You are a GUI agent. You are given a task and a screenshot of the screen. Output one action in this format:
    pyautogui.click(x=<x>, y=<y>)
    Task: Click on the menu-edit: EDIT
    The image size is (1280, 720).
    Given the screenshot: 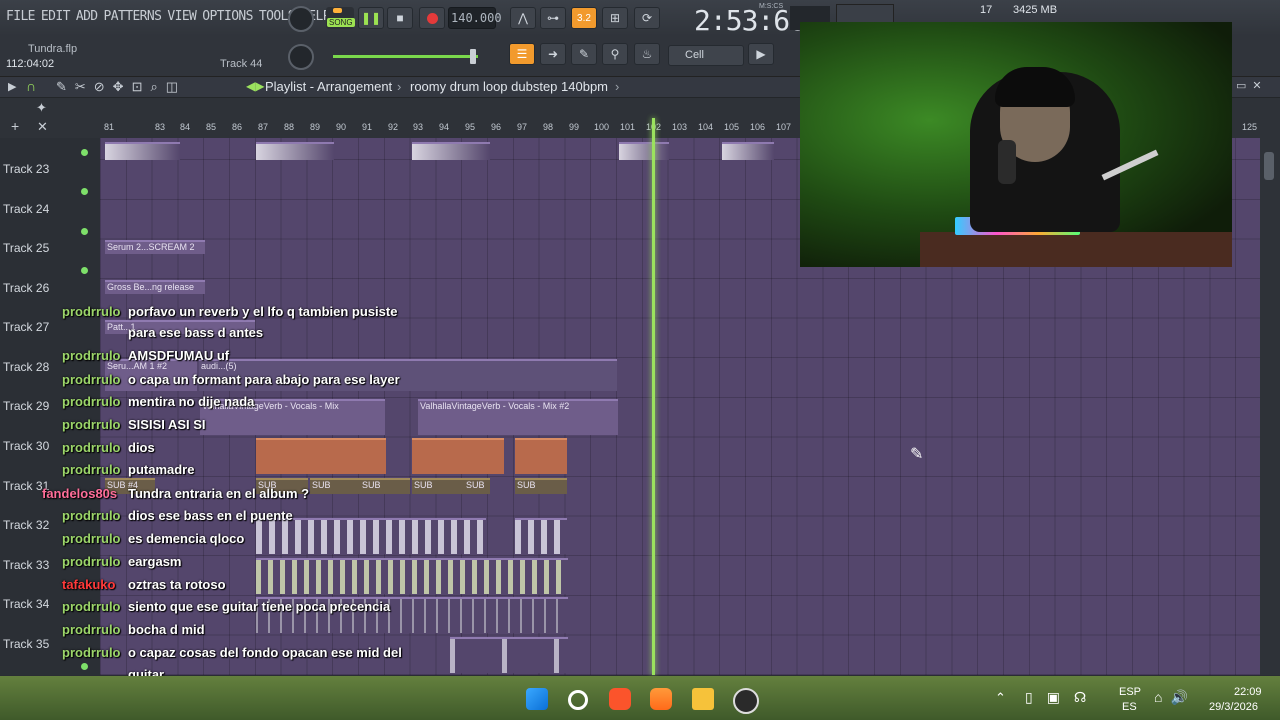 What is the action you would take?
    pyautogui.click(x=56, y=16)
    